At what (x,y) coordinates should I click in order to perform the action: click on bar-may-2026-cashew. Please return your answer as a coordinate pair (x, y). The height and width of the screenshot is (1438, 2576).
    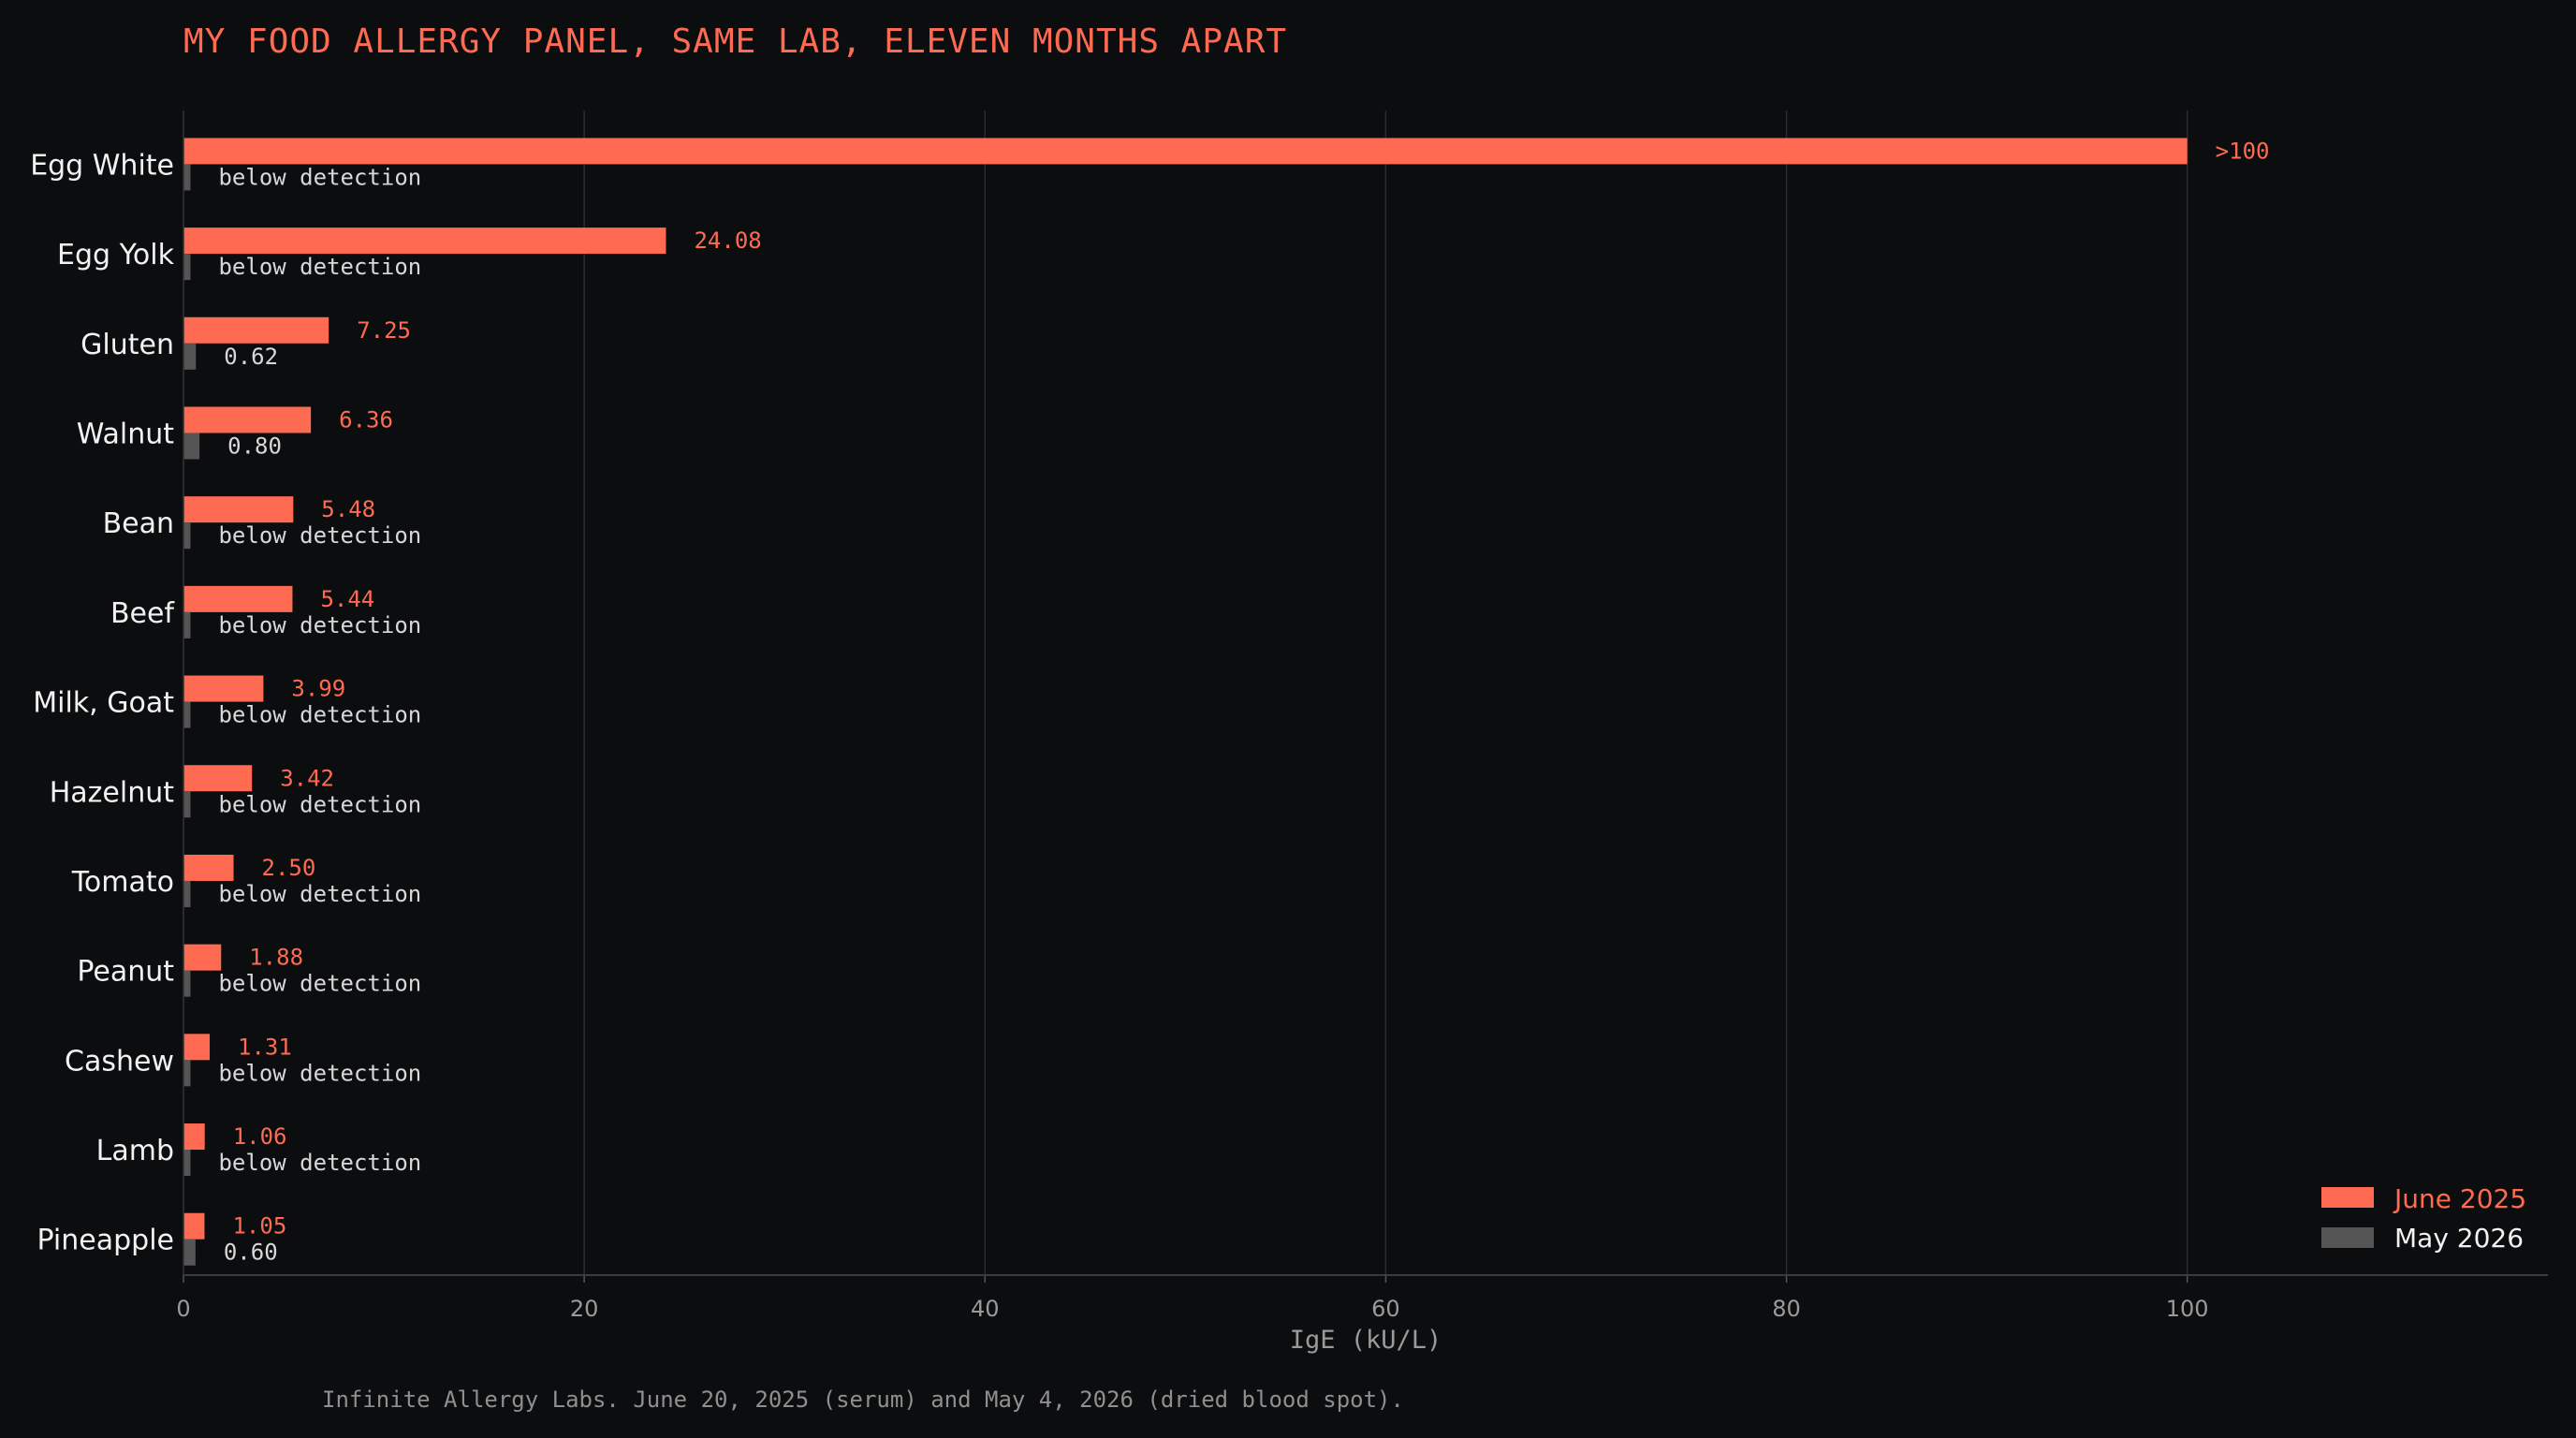
    Looking at the image, I should click on (187, 1073).